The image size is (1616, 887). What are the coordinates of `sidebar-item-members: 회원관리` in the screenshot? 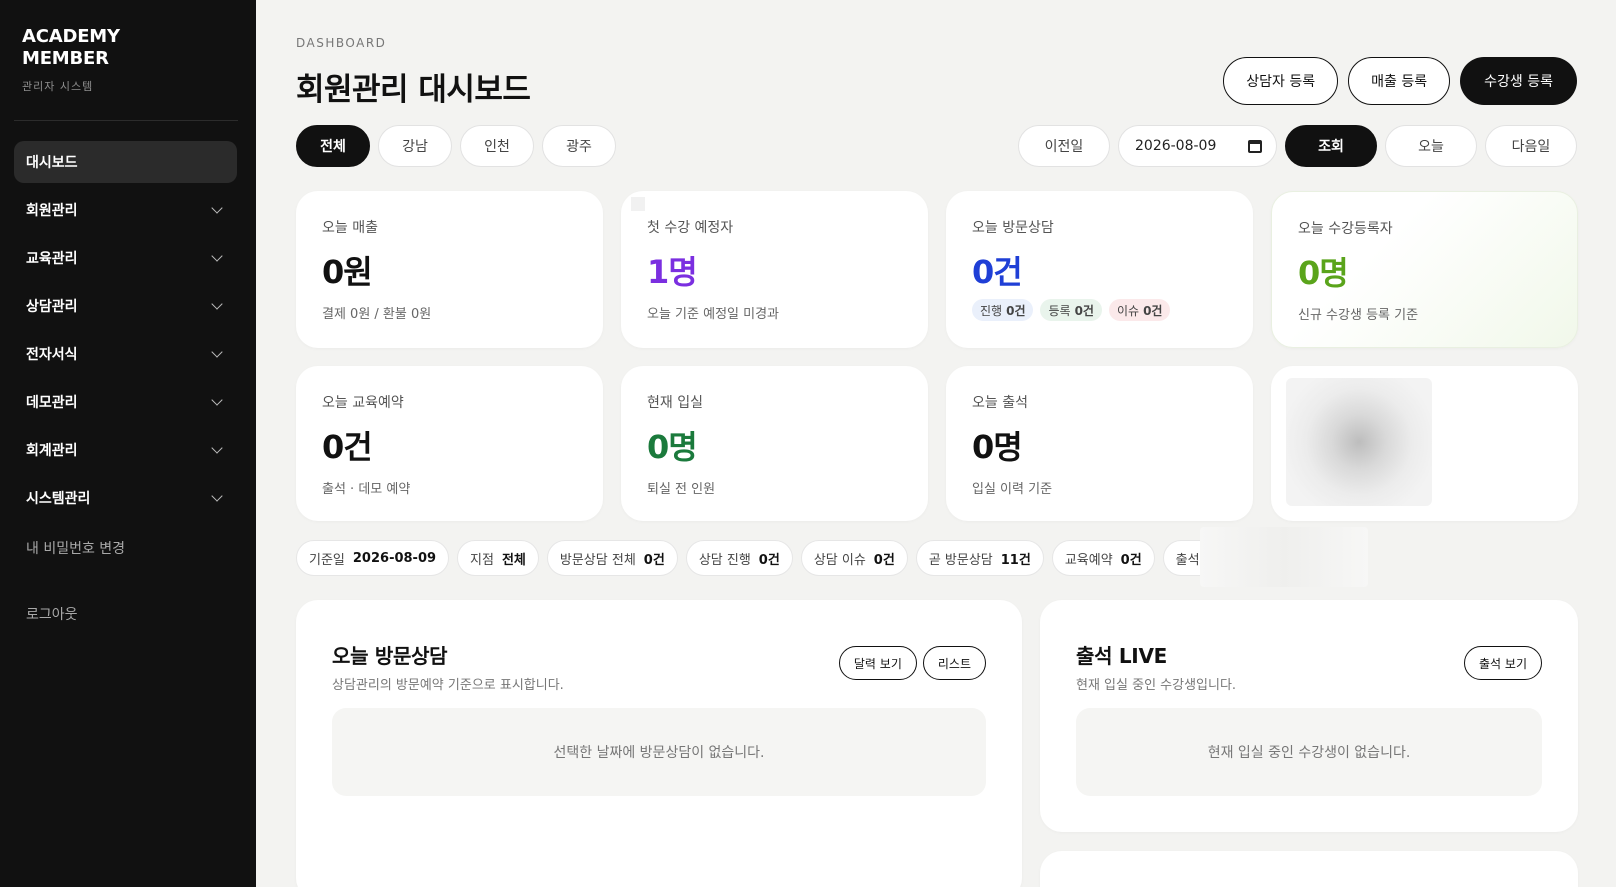 It's located at (125, 210).